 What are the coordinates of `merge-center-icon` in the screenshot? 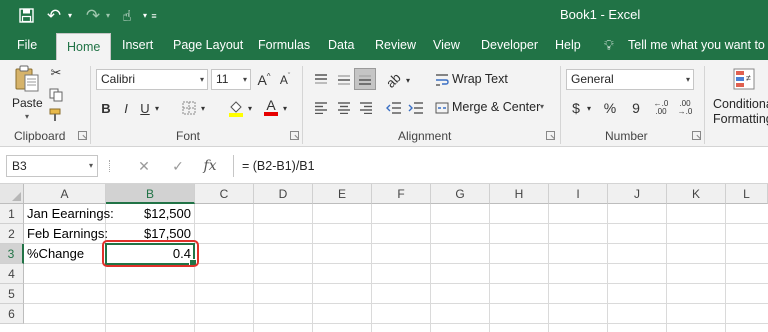 It's located at (442, 108).